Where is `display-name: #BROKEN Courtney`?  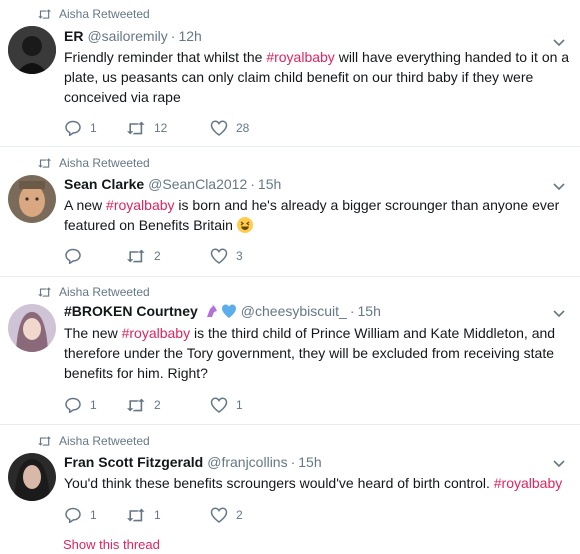
display-name: #BROKEN Courtney is located at coordinates (131, 311).